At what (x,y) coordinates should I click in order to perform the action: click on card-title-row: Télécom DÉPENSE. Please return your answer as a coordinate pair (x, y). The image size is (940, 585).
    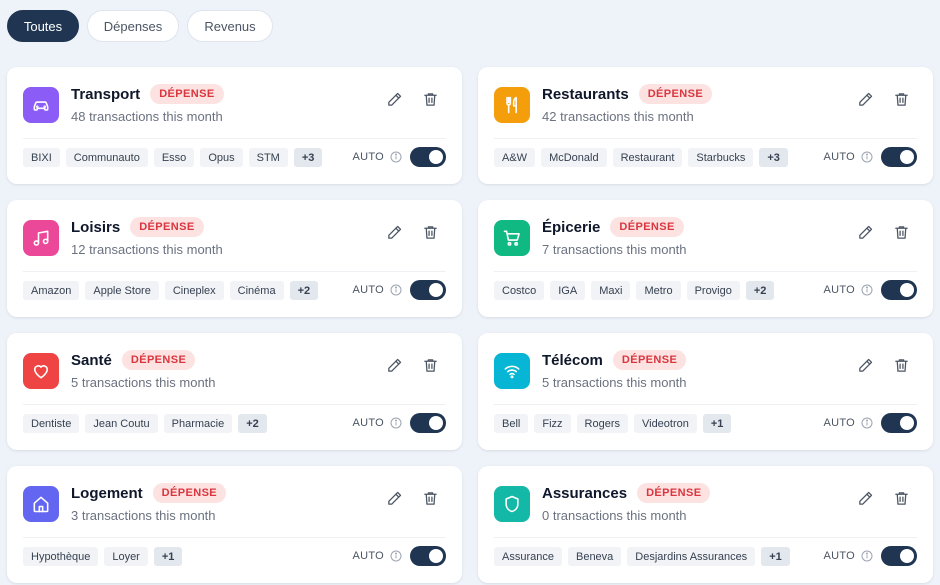
    Looking at the image, I should click on (614, 360).